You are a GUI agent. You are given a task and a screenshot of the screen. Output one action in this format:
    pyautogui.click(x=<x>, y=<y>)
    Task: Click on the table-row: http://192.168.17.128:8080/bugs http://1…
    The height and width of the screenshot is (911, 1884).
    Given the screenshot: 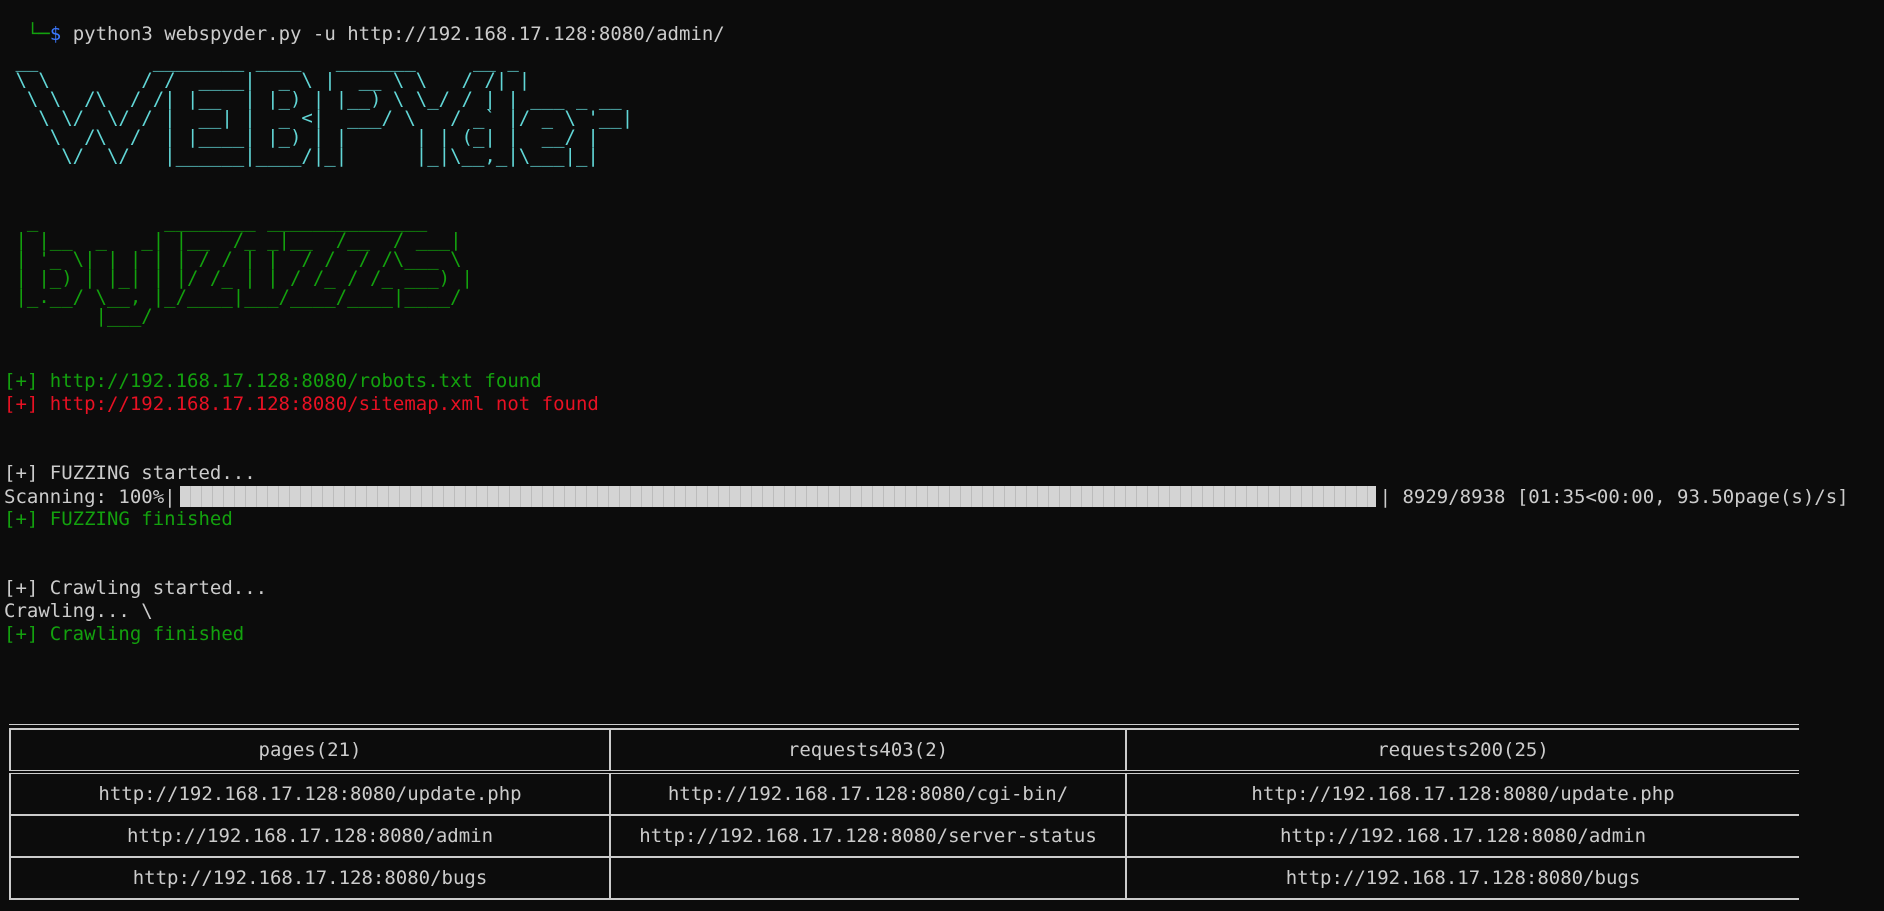 What is the action you would take?
    pyautogui.click(x=904, y=878)
    